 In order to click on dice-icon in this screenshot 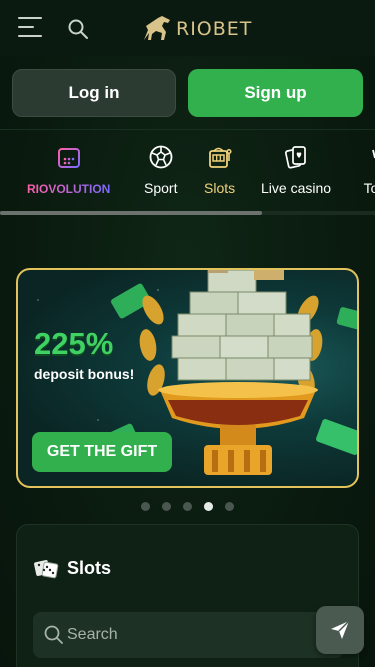, I will do `click(46, 569)`.